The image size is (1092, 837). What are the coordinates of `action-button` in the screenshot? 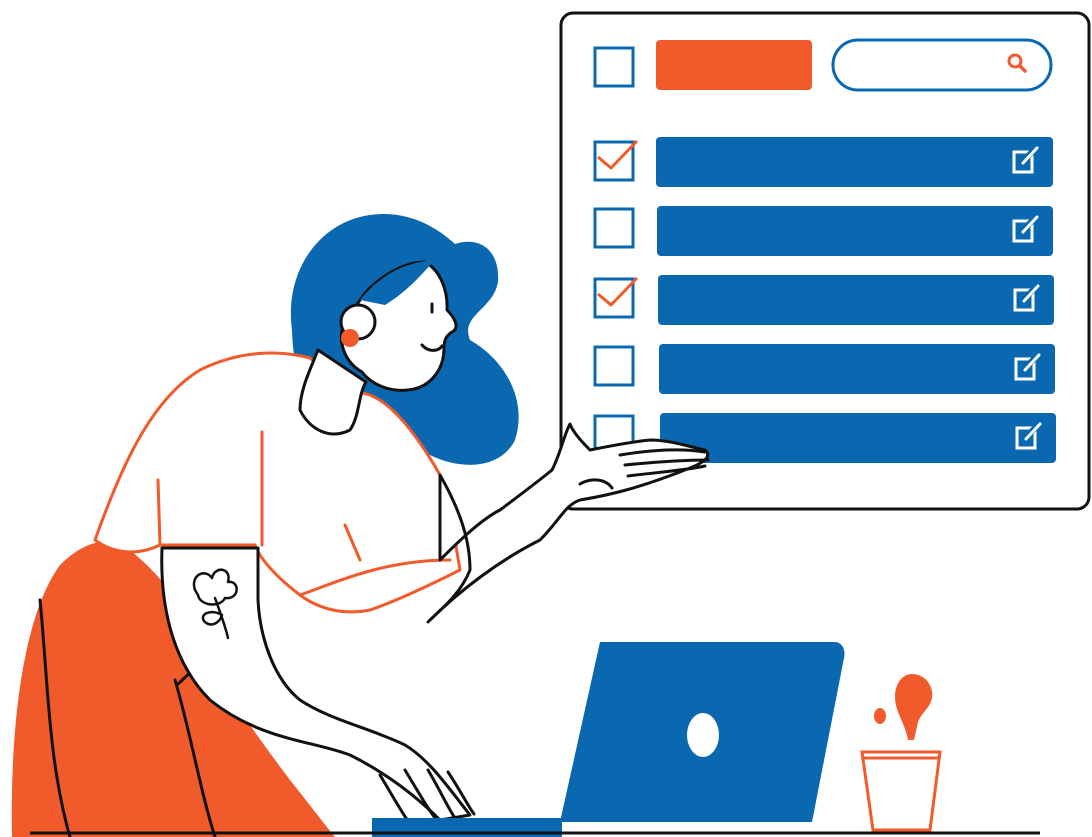 It's located at (734, 65).